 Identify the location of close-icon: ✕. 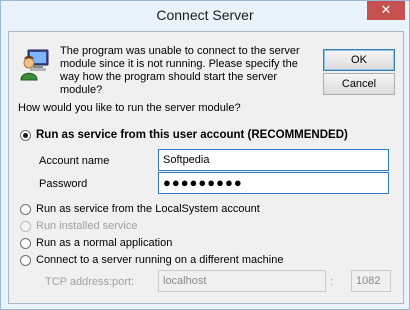
(386, 9).